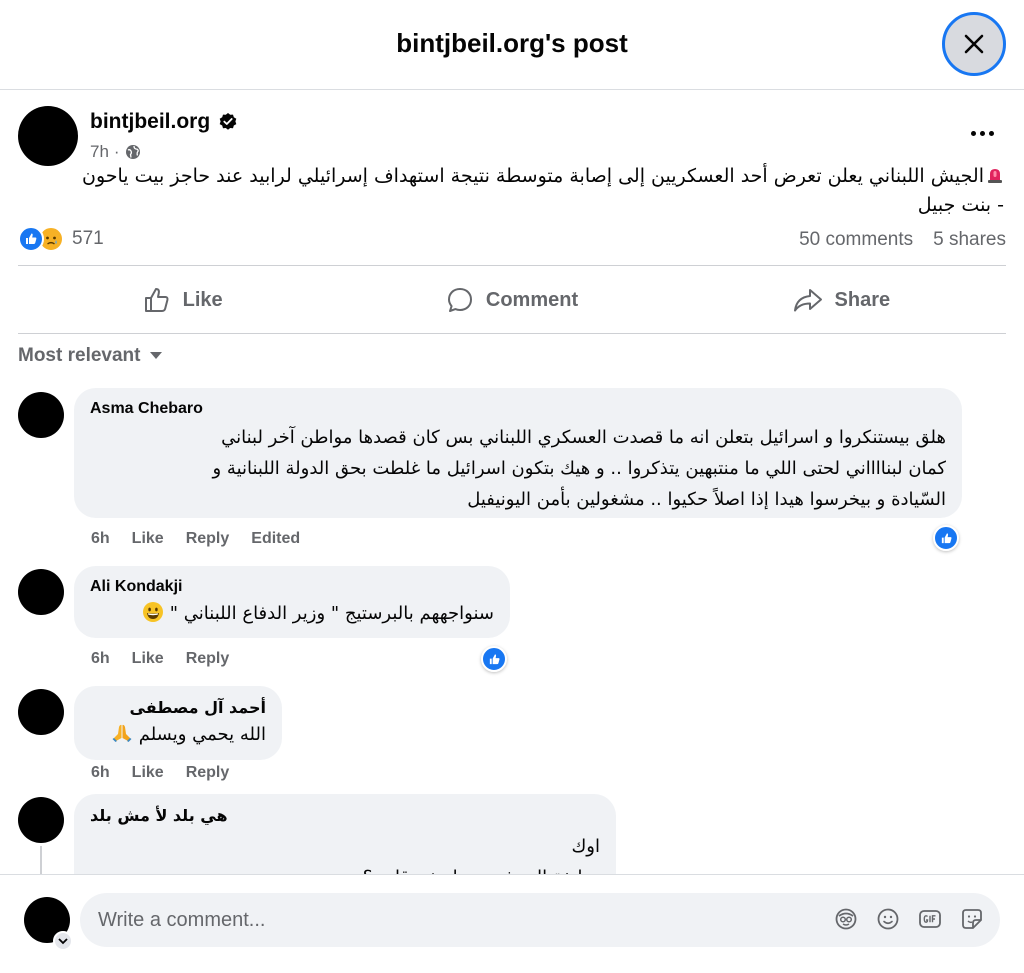 The height and width of the screenshot is (973, 1024). Describe the element at coordinates (48, 136) in the screenshot. I see `author-avatar` at that location.